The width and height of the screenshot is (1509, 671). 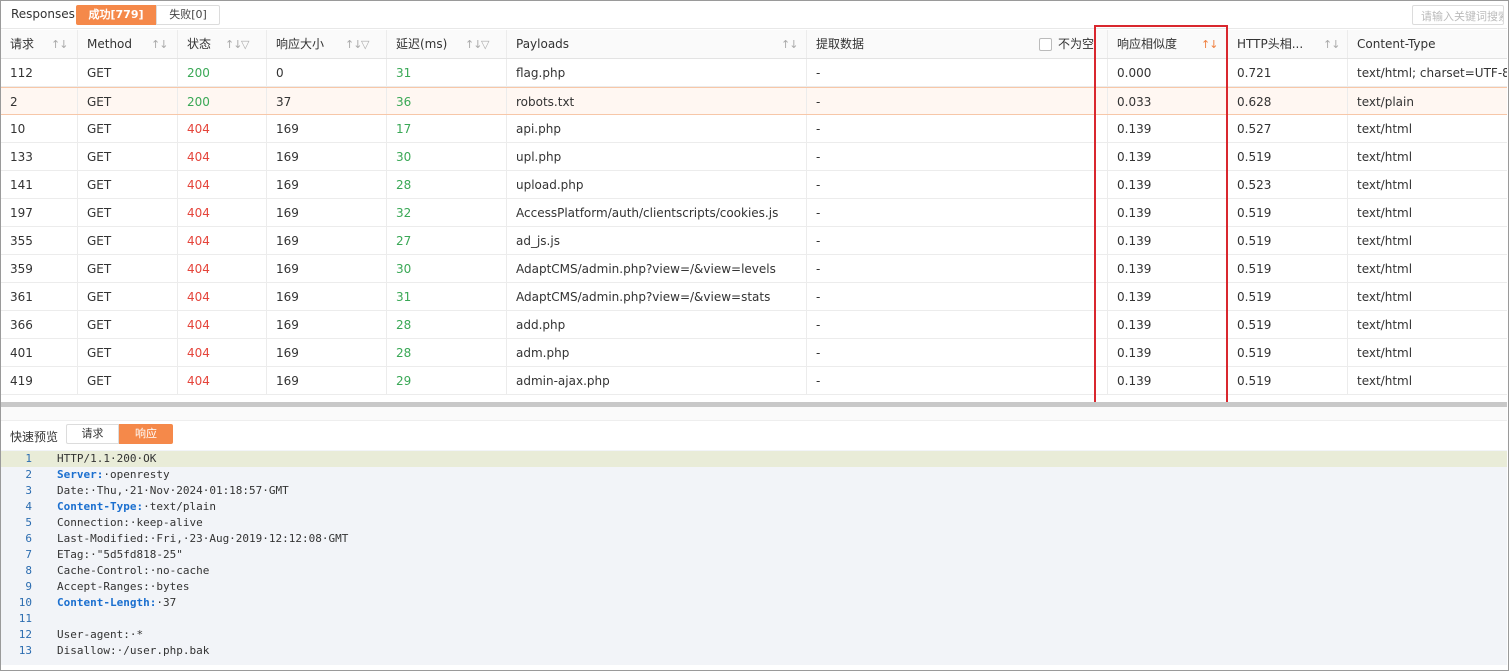 I want to click on success-tab: 成功[779], so click(x=116, y=15).